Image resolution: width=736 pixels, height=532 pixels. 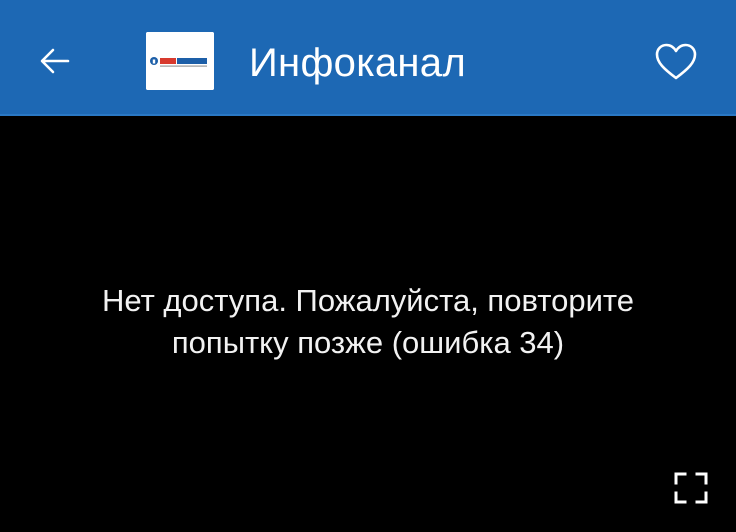 What do you see at coordinates (368, 342) in the screenshot?
I see `error-message-line-2: попытку позже (ошибка 34)` at bounding box center [368, 342].